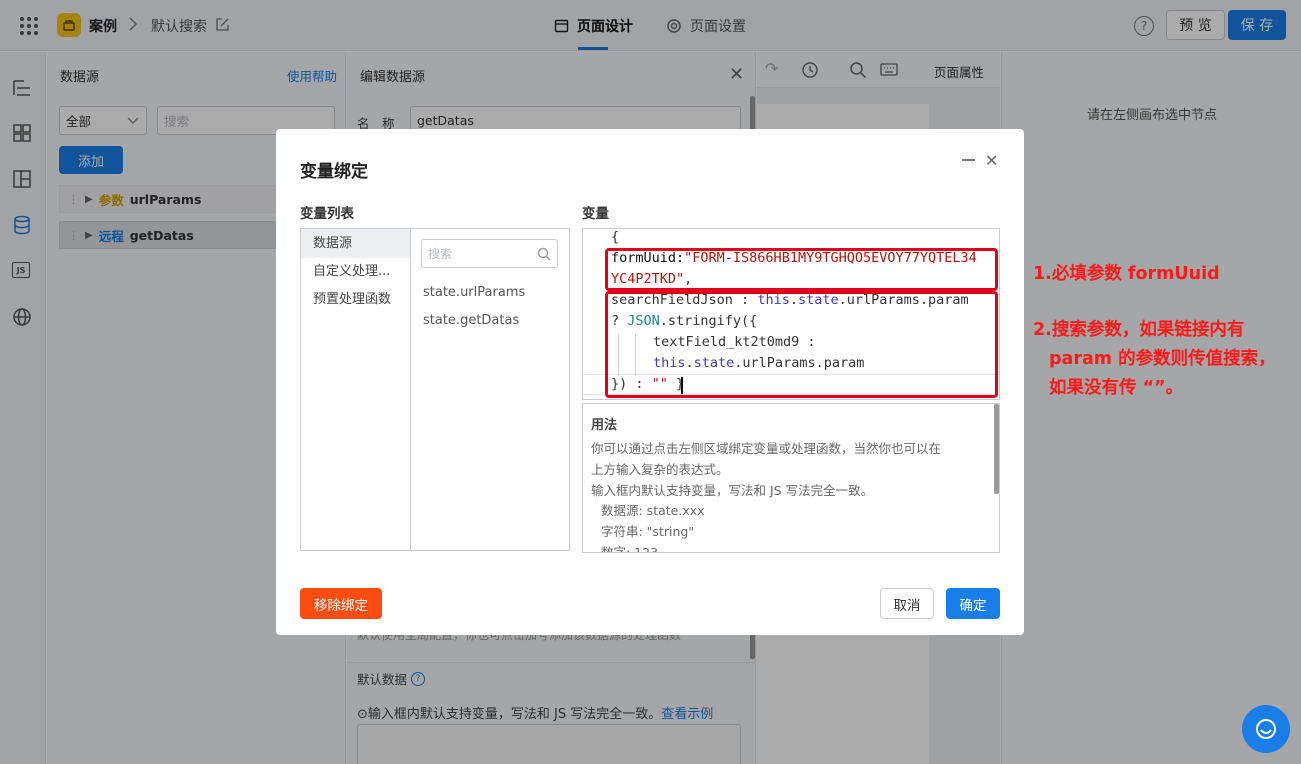 The height and width of the screenshot is (764, 1301). Describe the element at coordinates (732, 490) in the screenshot. I see `usage-text: 输入框内默认支持变量，写法和 JS 写法完全一致。` at that location.